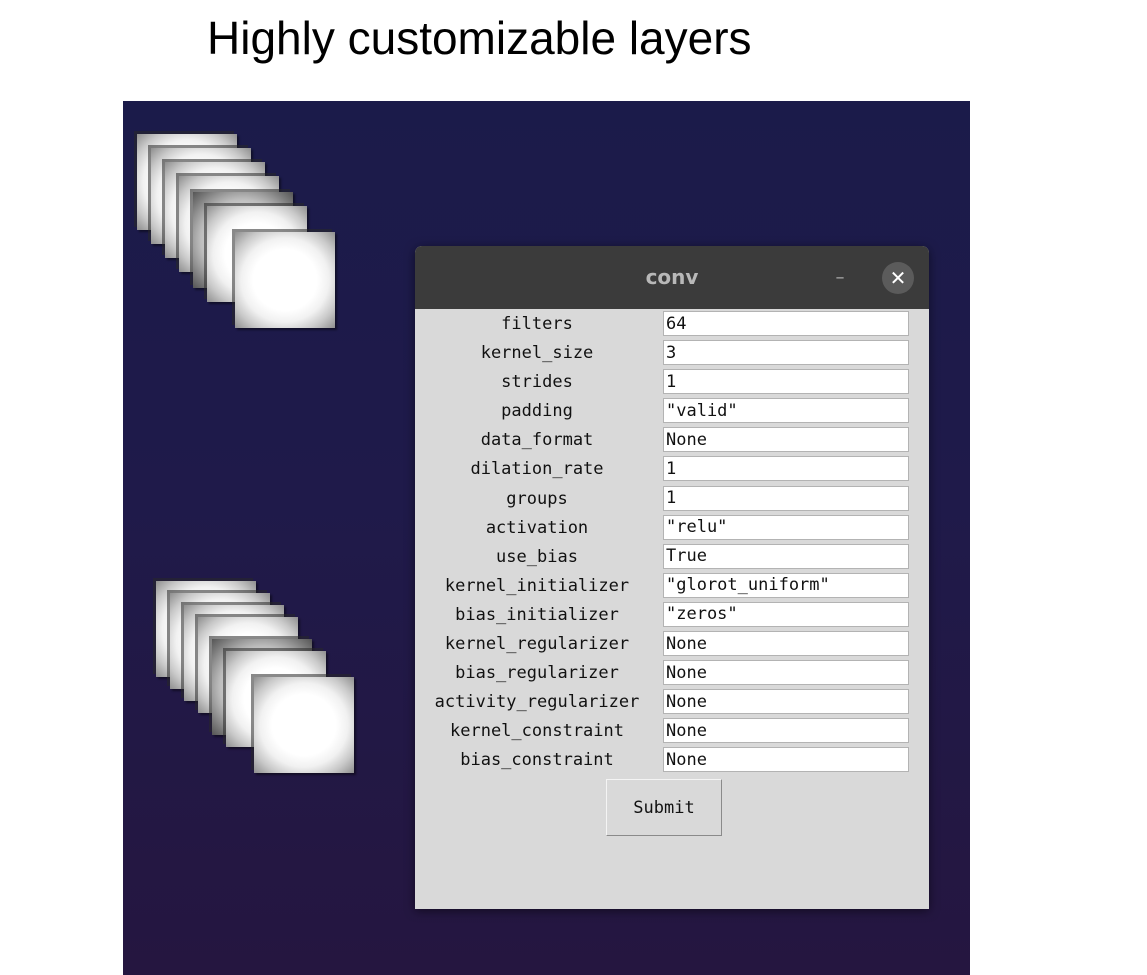  I want to click on param-input-padding, so click(786, 411).